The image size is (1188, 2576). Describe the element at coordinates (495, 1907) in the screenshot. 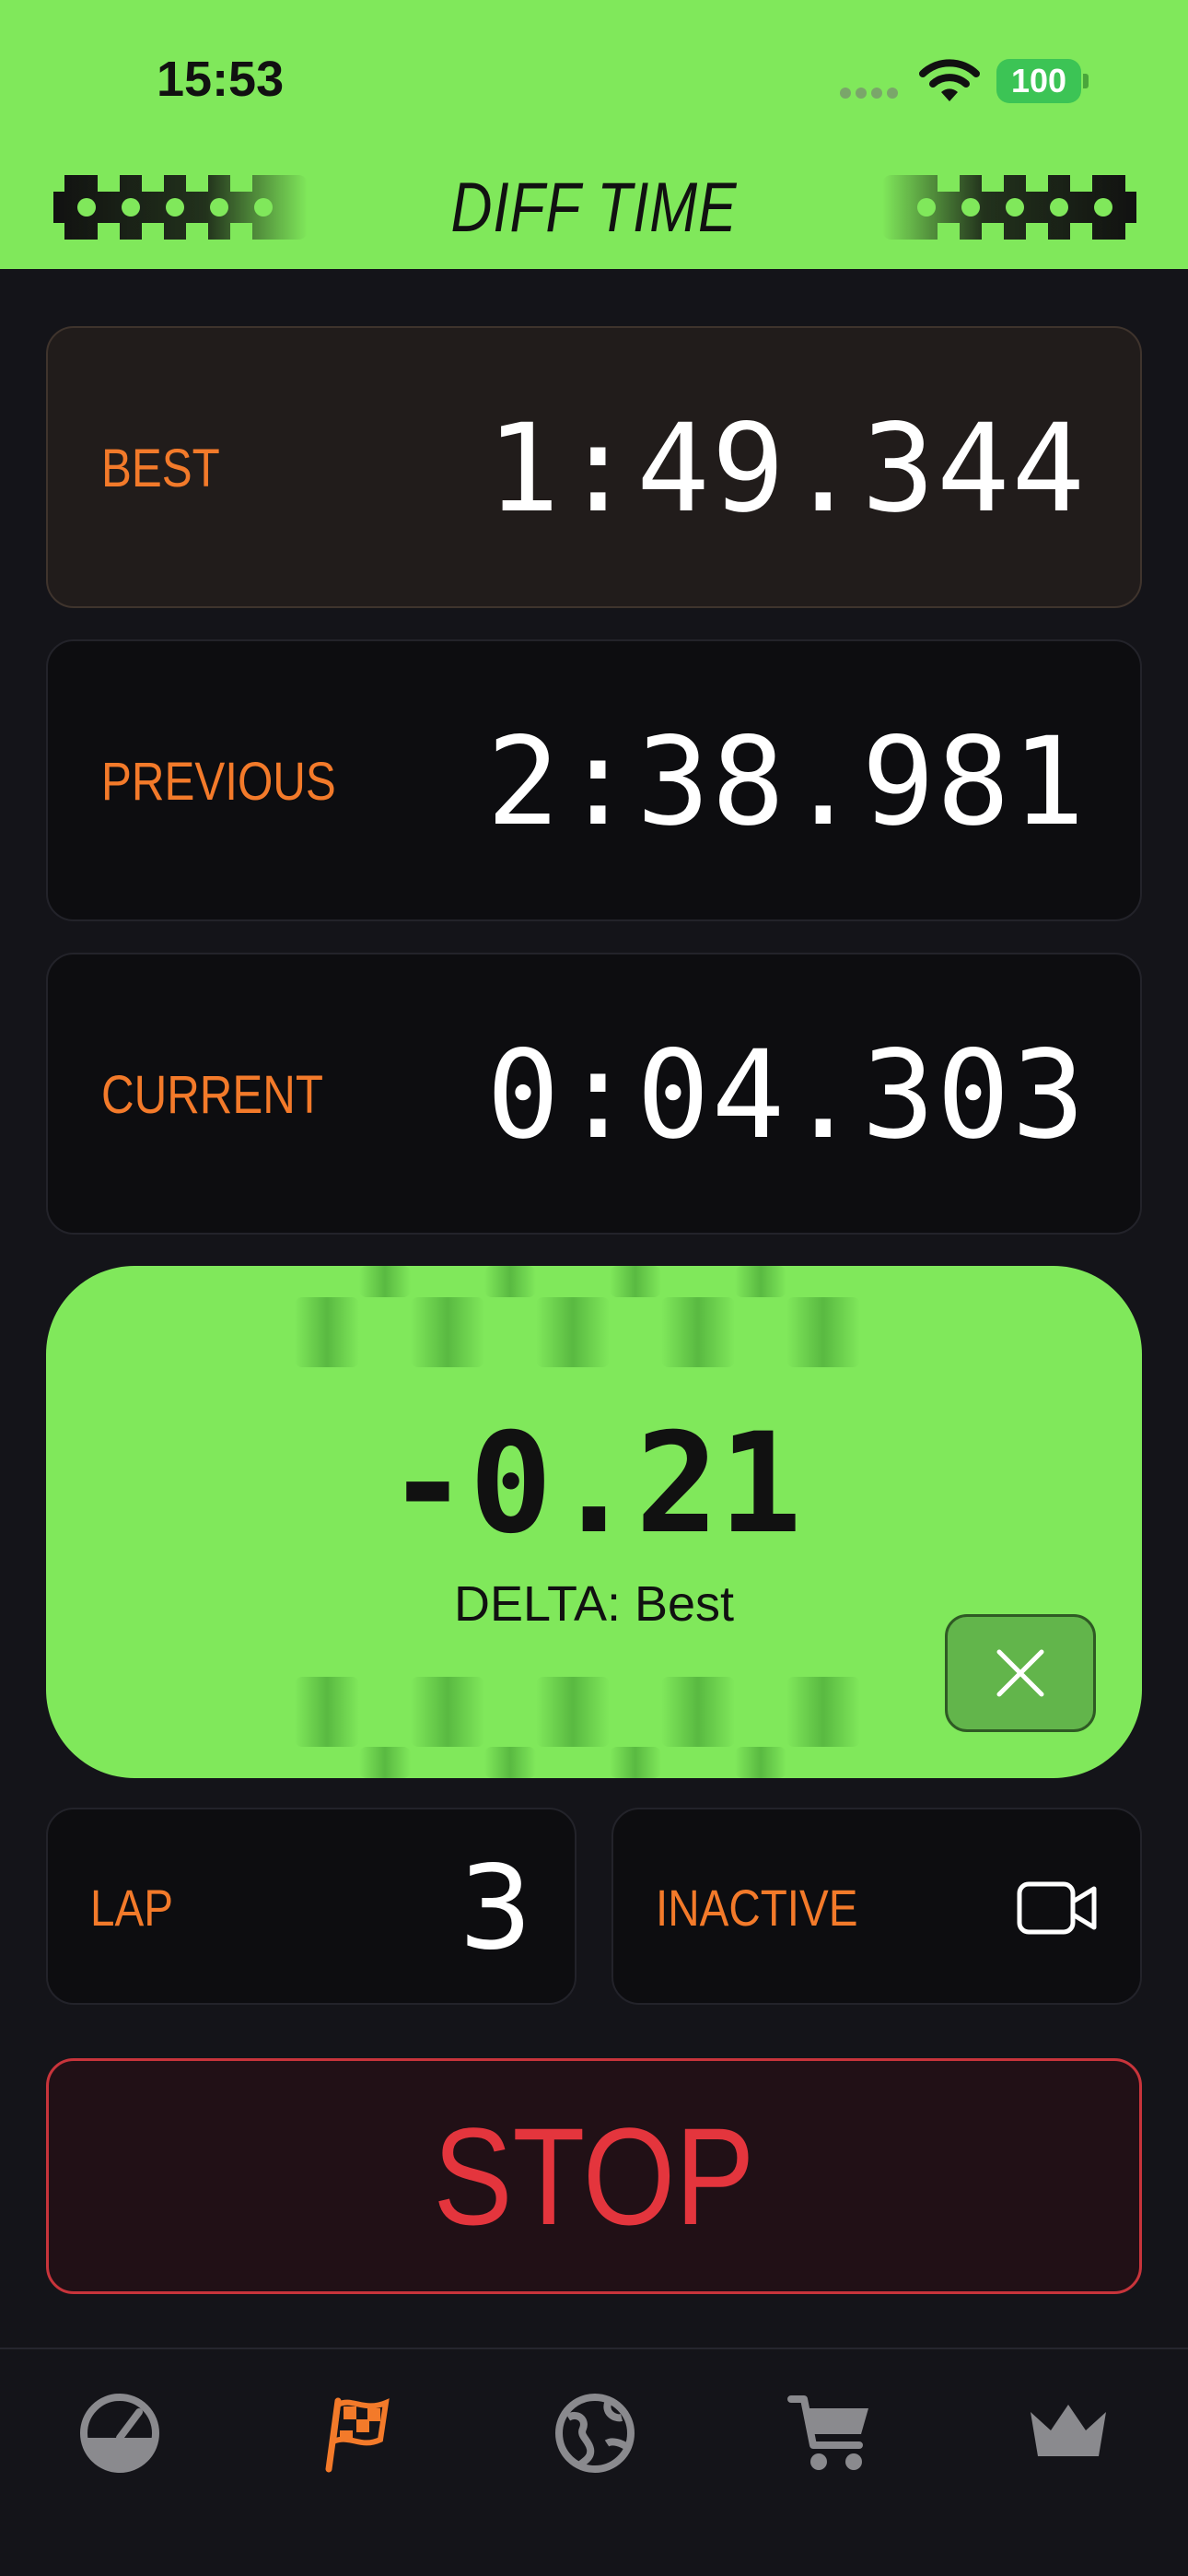

I see `lap-value: 3` at that location.